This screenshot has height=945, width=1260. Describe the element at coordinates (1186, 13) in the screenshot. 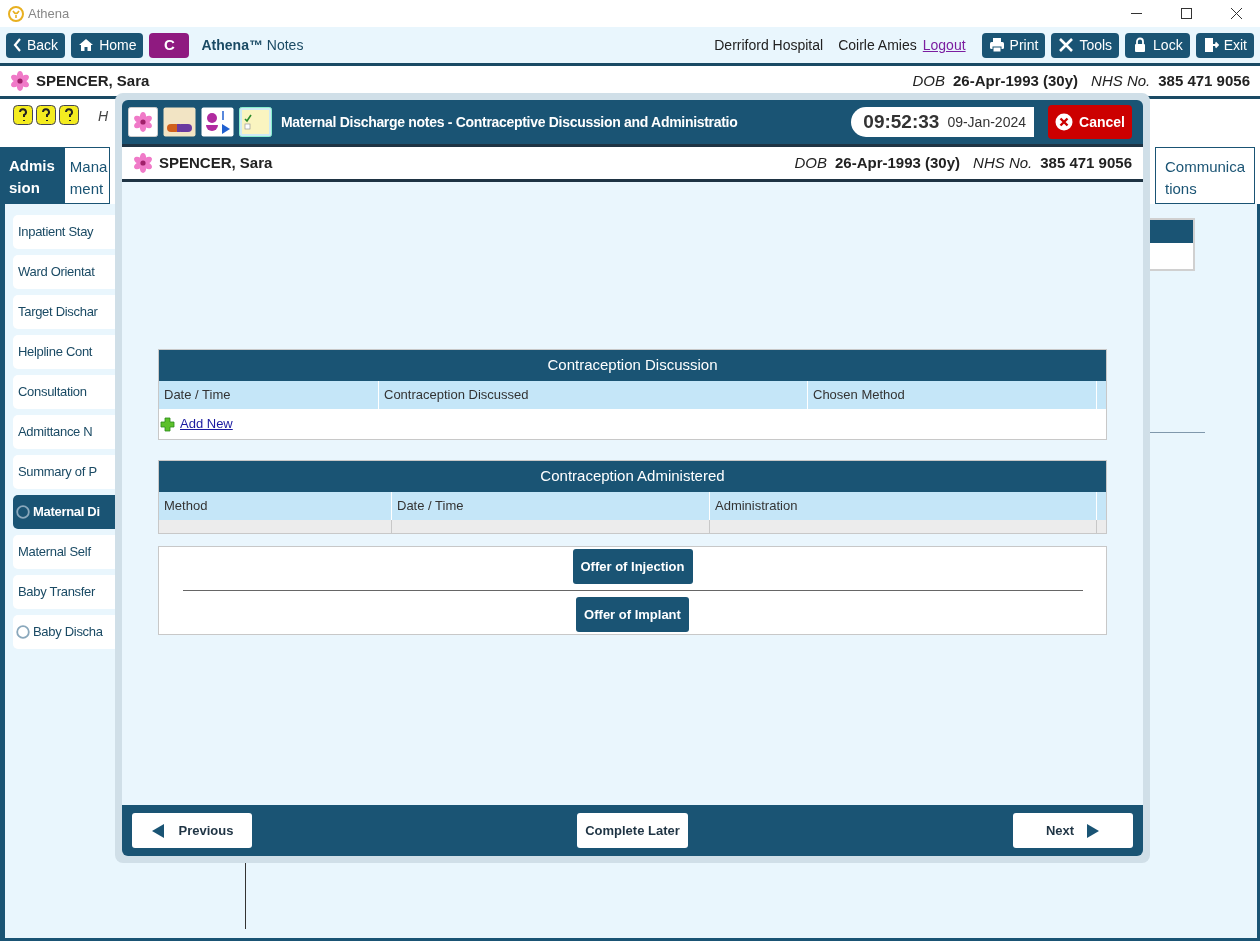

I see `maximize-icon` at that location.